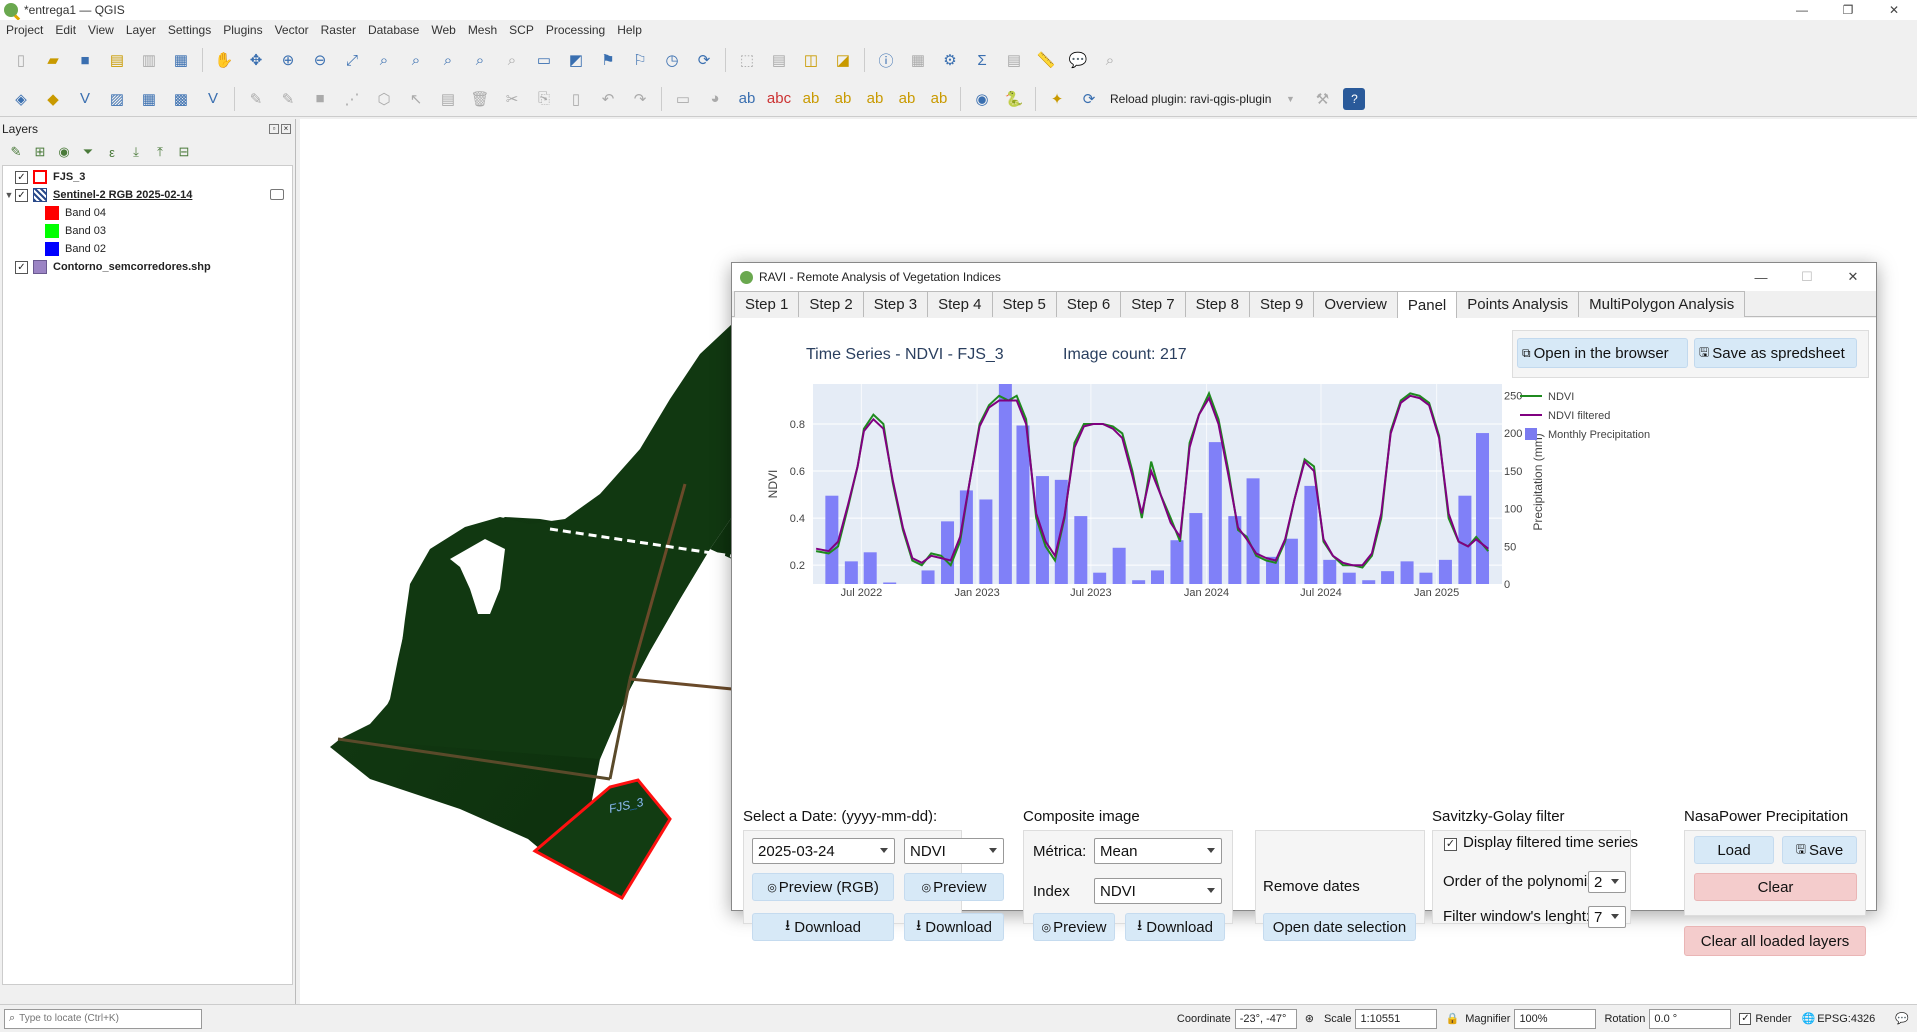  Describe the element at coordinates (480, 60) in the screenshot. I see `zoom-last-icon: ⌕` at that location.